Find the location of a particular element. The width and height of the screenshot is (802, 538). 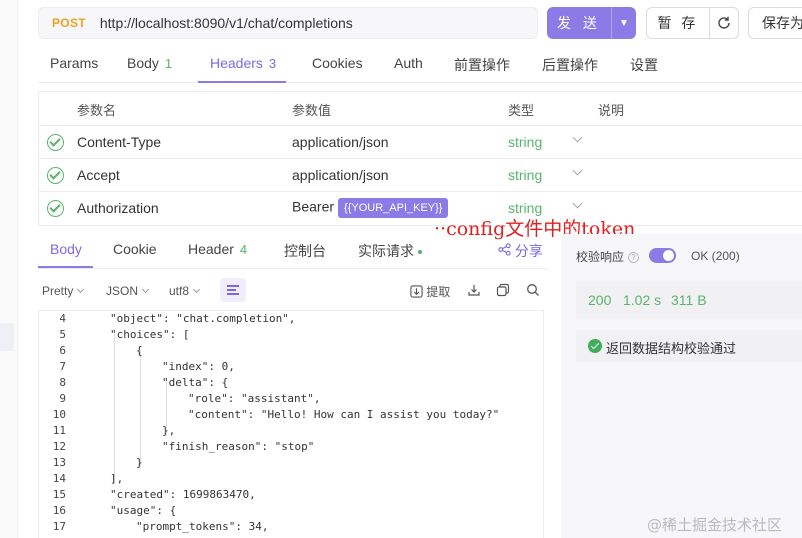

tab-count: 4 is located at coordinates (243, 249).